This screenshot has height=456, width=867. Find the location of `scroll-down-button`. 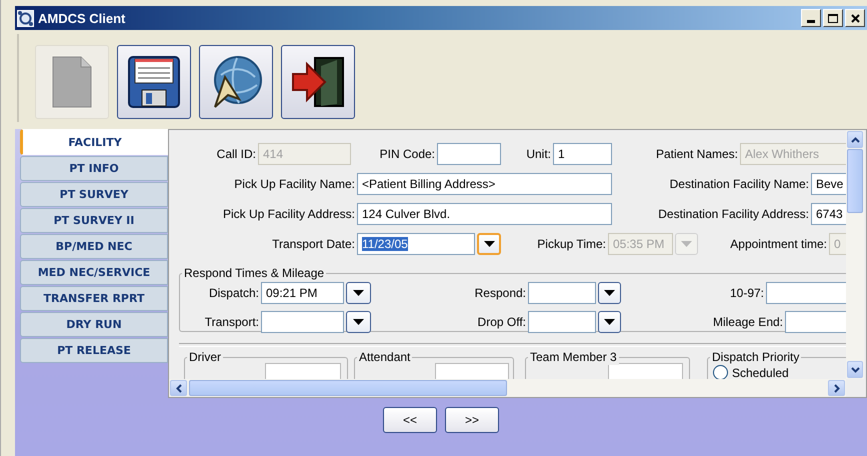

scroll-down-button is located at coordinates (855, 369).